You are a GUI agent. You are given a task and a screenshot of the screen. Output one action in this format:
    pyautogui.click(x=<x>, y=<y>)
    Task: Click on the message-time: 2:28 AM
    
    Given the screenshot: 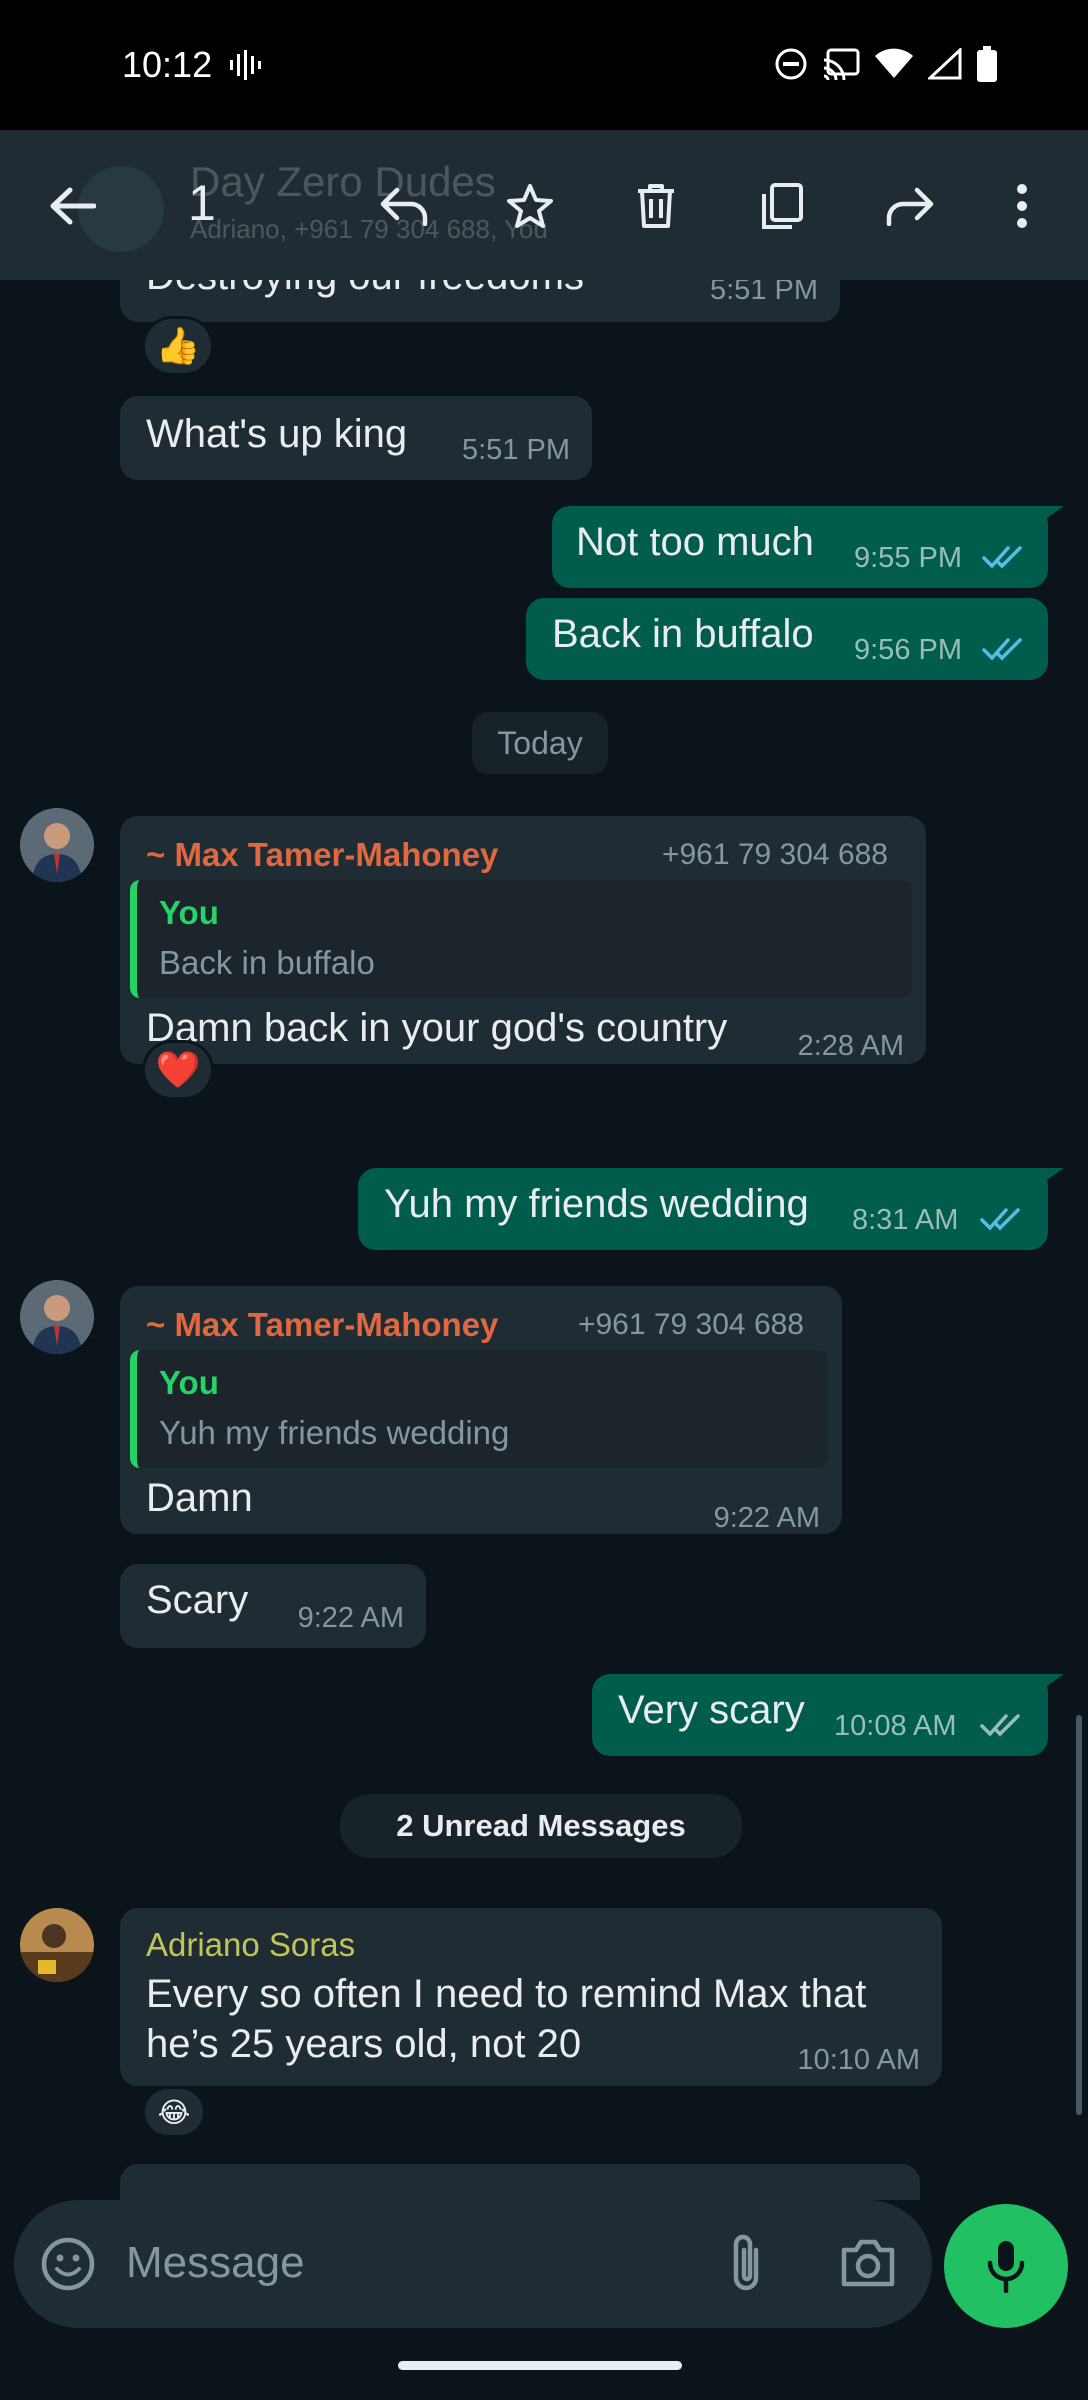 What is the action you would take?
    pyautogui.click(x=850, y=1046)
    